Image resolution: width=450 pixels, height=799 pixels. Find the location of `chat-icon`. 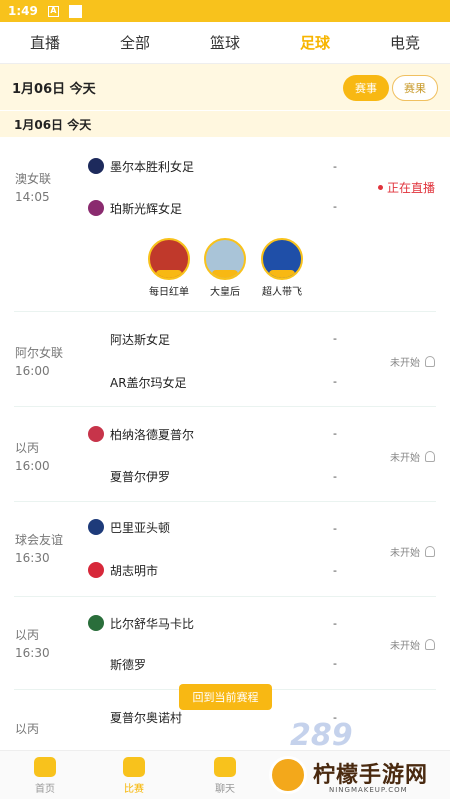

chat-icon is located at coordinates (225, 767).